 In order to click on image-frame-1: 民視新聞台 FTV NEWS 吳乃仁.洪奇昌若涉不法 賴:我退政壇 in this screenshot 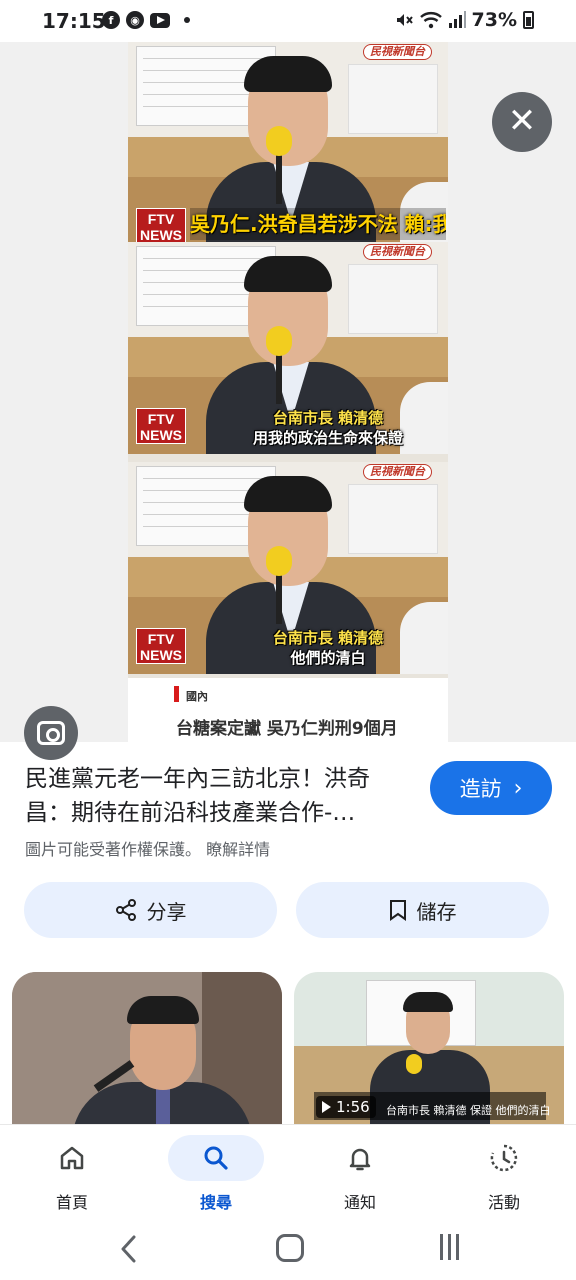, I will do `click(288, 148)`.